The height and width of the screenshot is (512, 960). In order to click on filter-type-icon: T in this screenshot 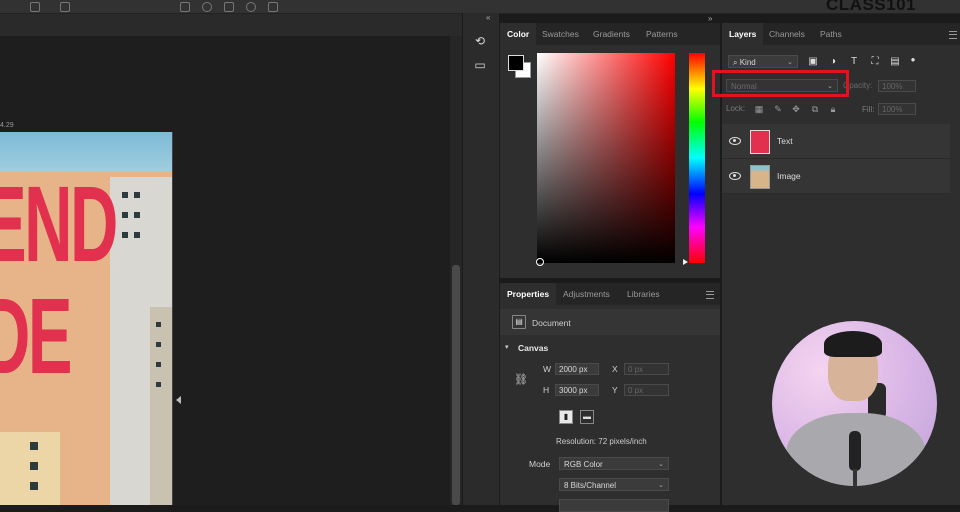, I will do `click(854, 62)`.